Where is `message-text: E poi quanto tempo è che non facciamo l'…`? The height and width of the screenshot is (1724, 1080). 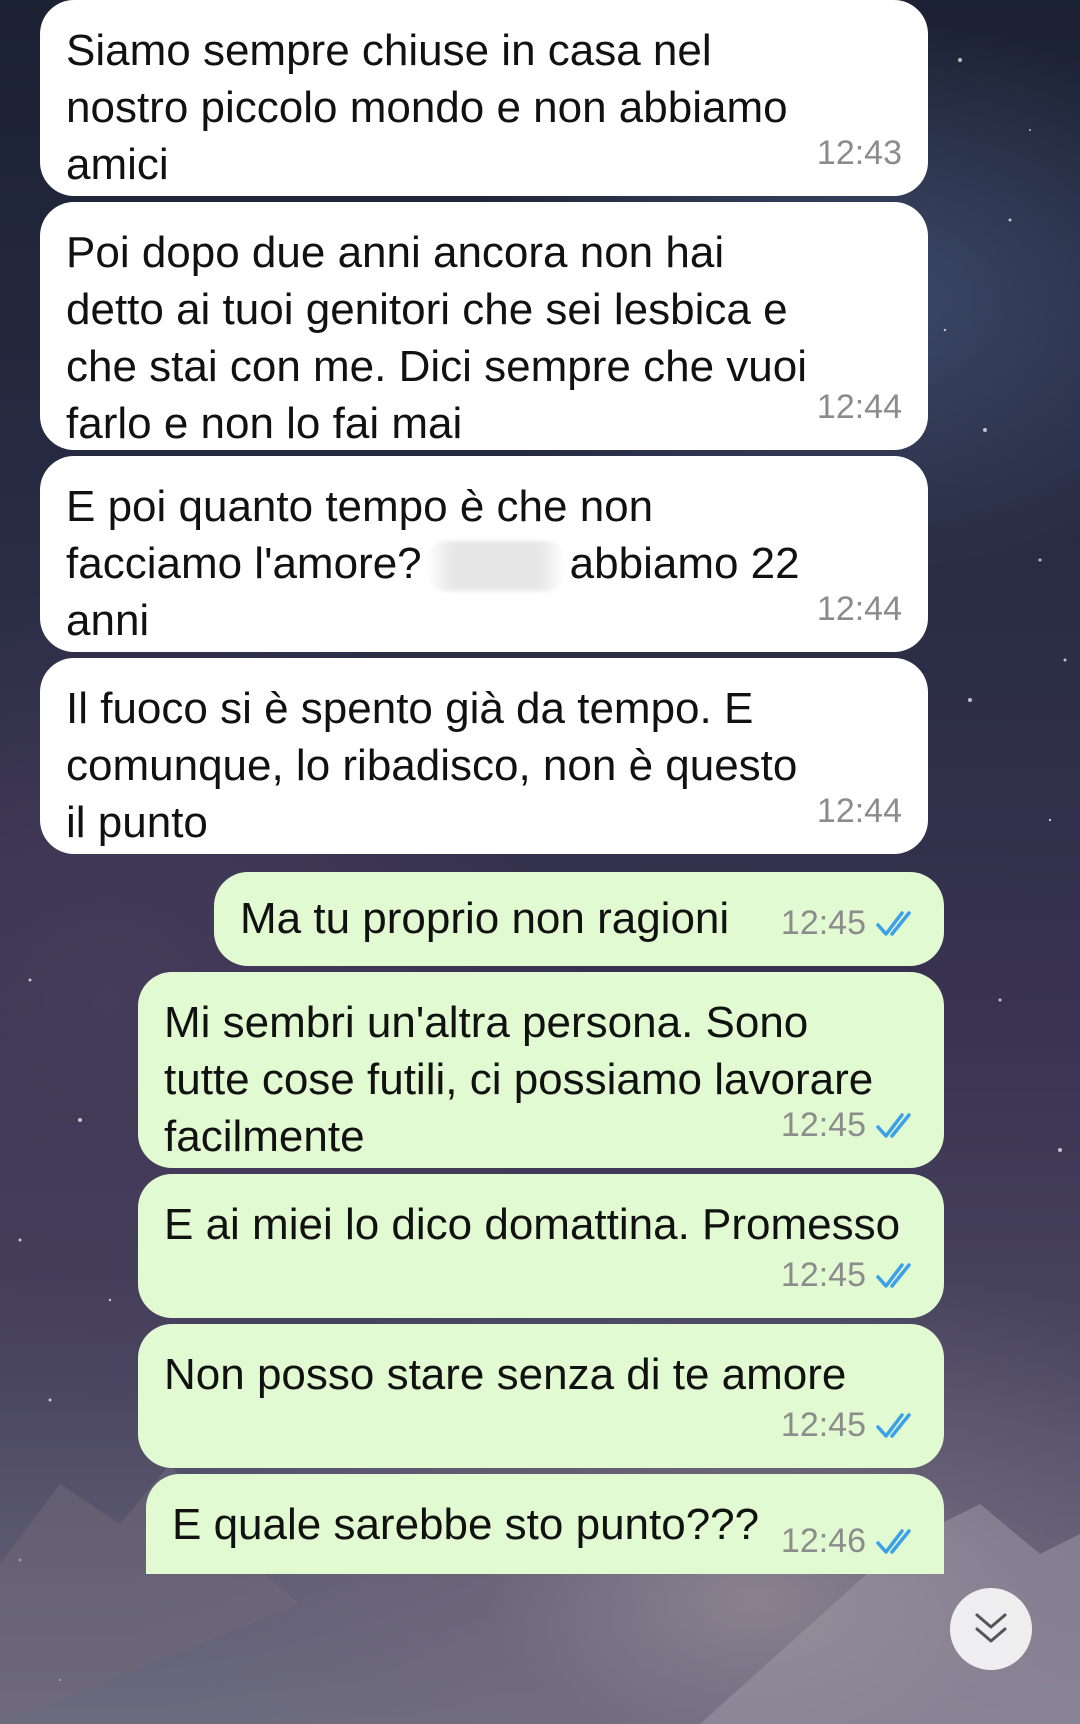
message-text: E poi quanto tempo è che non facciamo l'… is located at coordinates (484, 563).